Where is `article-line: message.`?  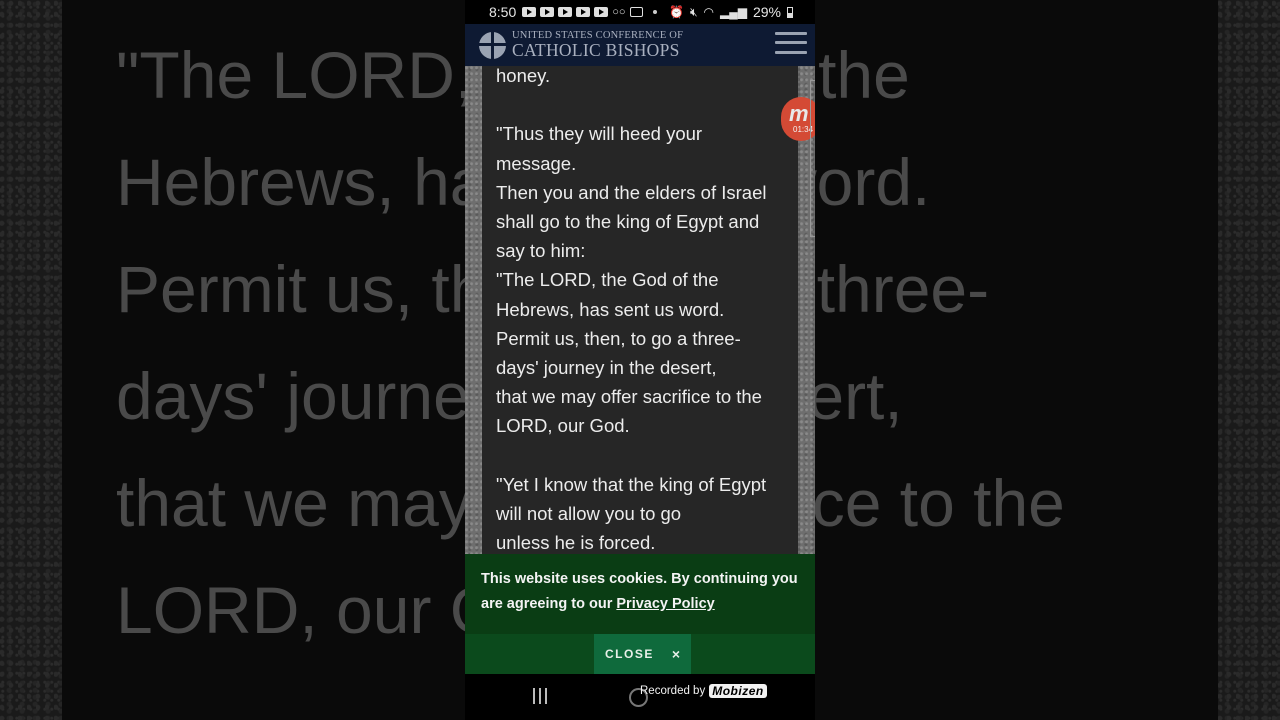
article-line: message. is located at coordinates (536, 163).